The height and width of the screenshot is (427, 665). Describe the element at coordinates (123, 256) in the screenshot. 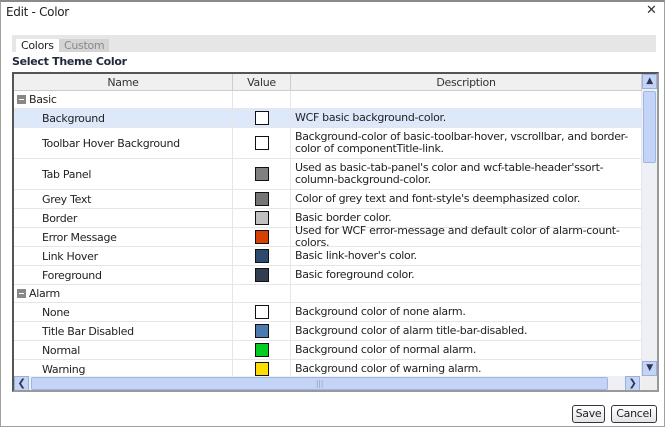

I see `color-name: Link Hover` at that location.